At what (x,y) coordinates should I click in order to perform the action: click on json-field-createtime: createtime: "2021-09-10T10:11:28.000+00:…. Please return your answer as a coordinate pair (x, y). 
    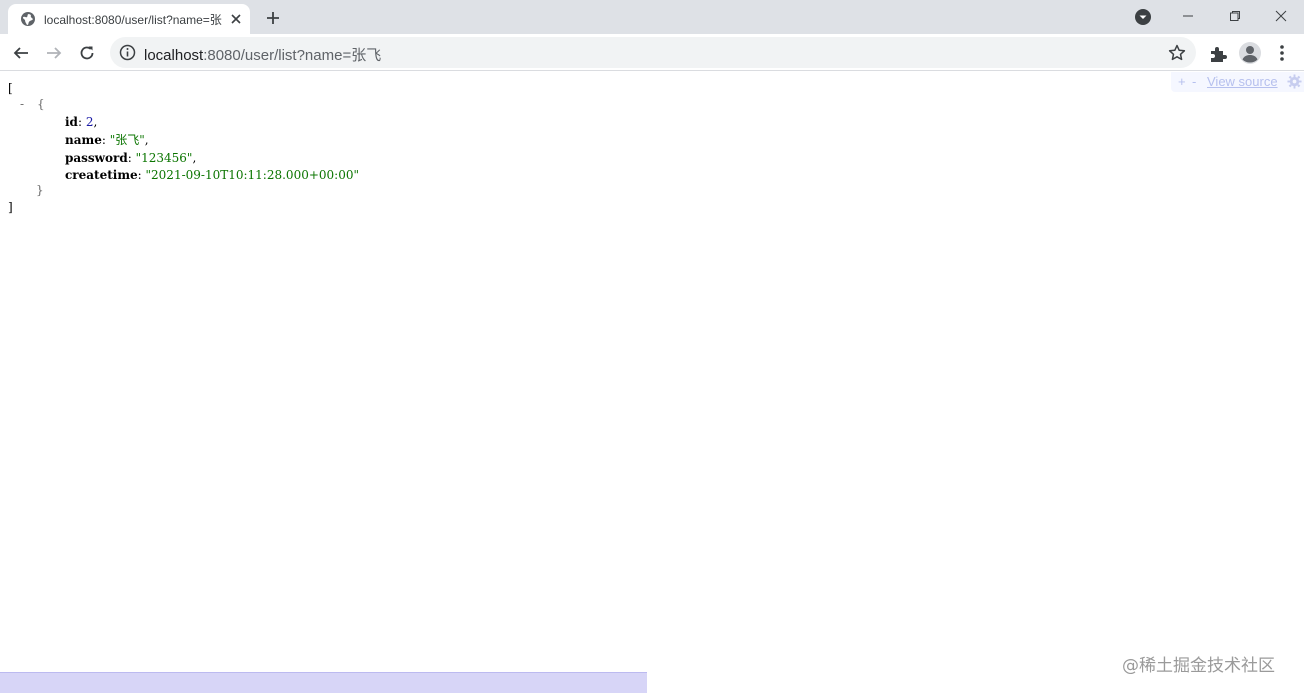
    Looking at the image, I should click on (212, 175).